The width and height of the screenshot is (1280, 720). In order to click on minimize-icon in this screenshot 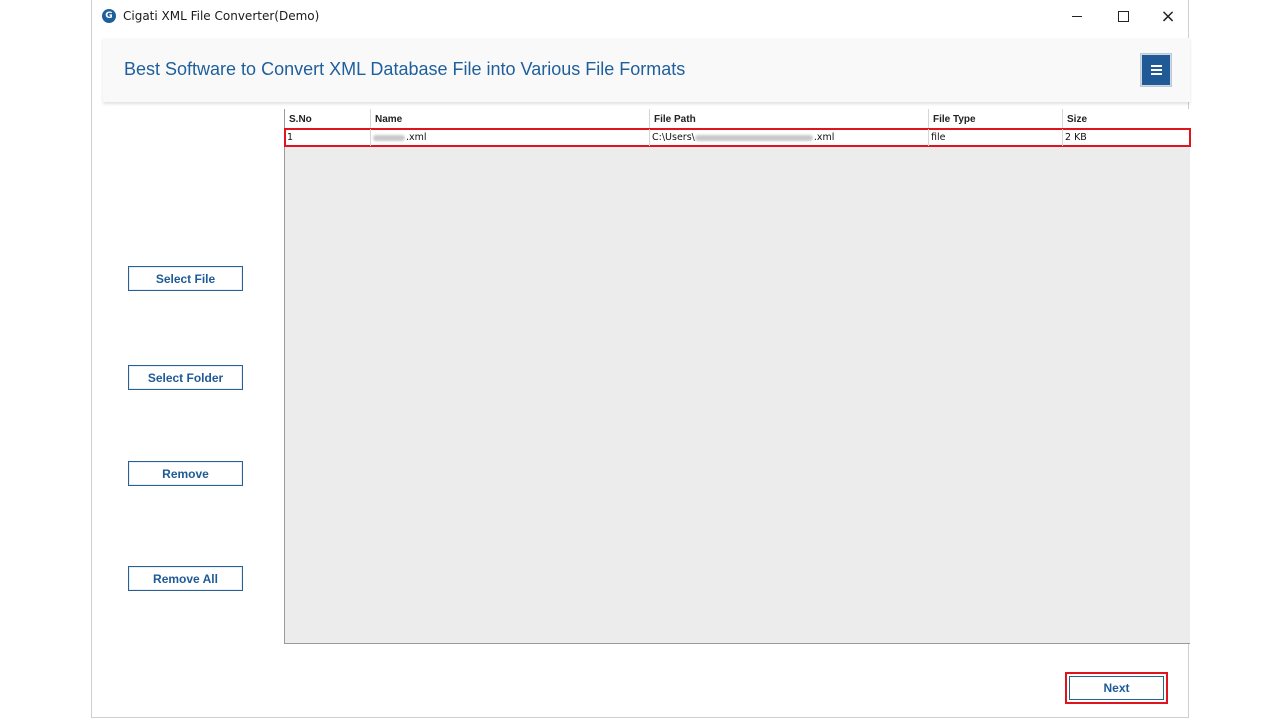, I will do `click(1077, 16)`.